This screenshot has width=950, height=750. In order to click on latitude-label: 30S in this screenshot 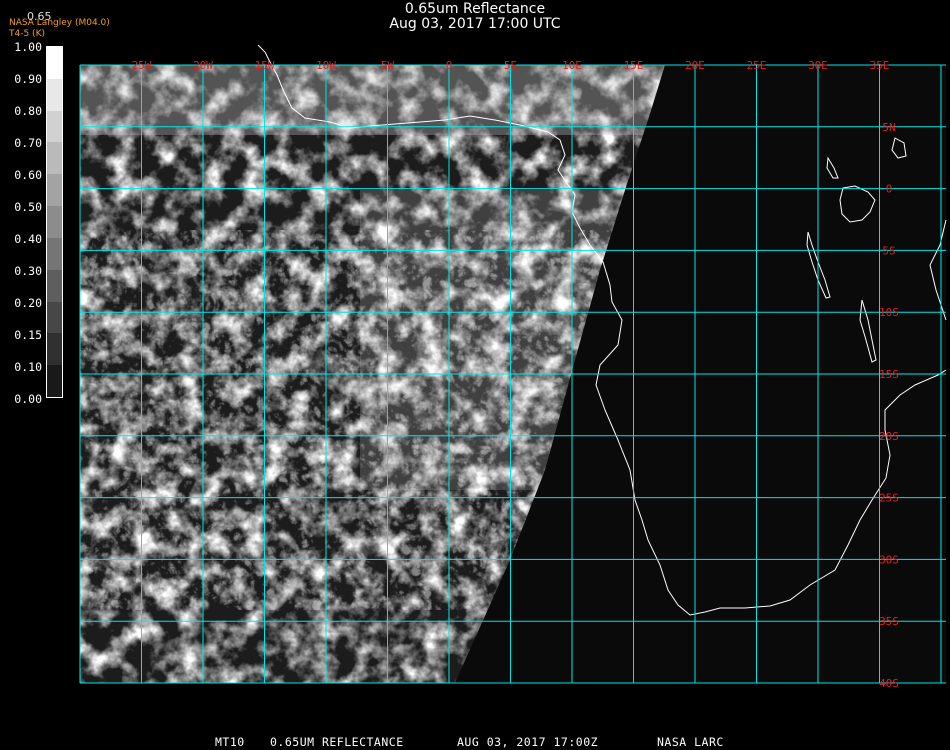, I will do `click(889, 559)`.